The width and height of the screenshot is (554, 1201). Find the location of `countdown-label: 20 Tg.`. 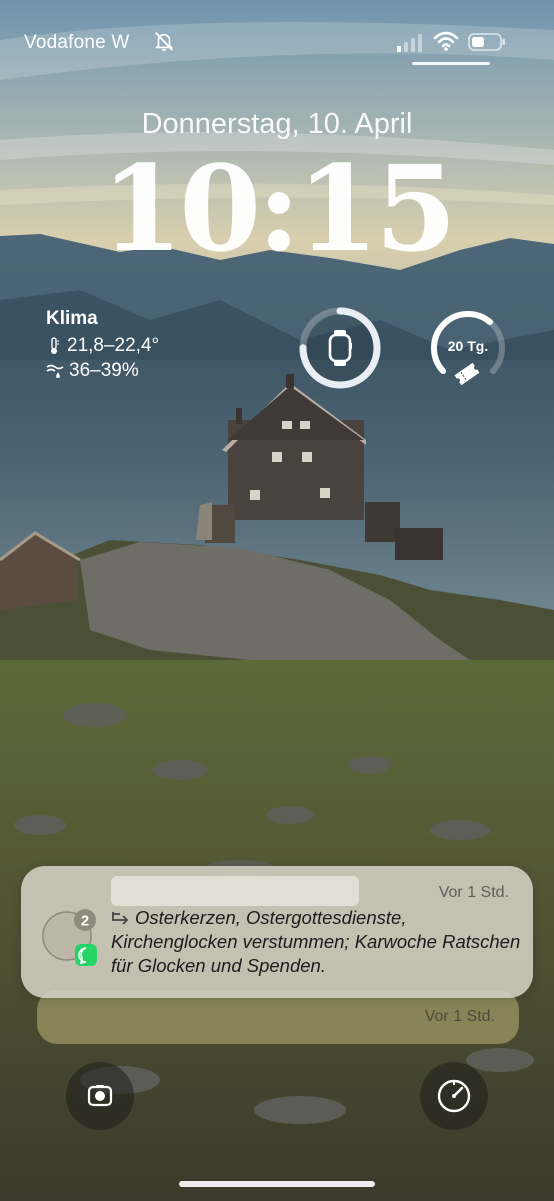

countdown-label: 20 Tg. is located at coordinates (468, 346).